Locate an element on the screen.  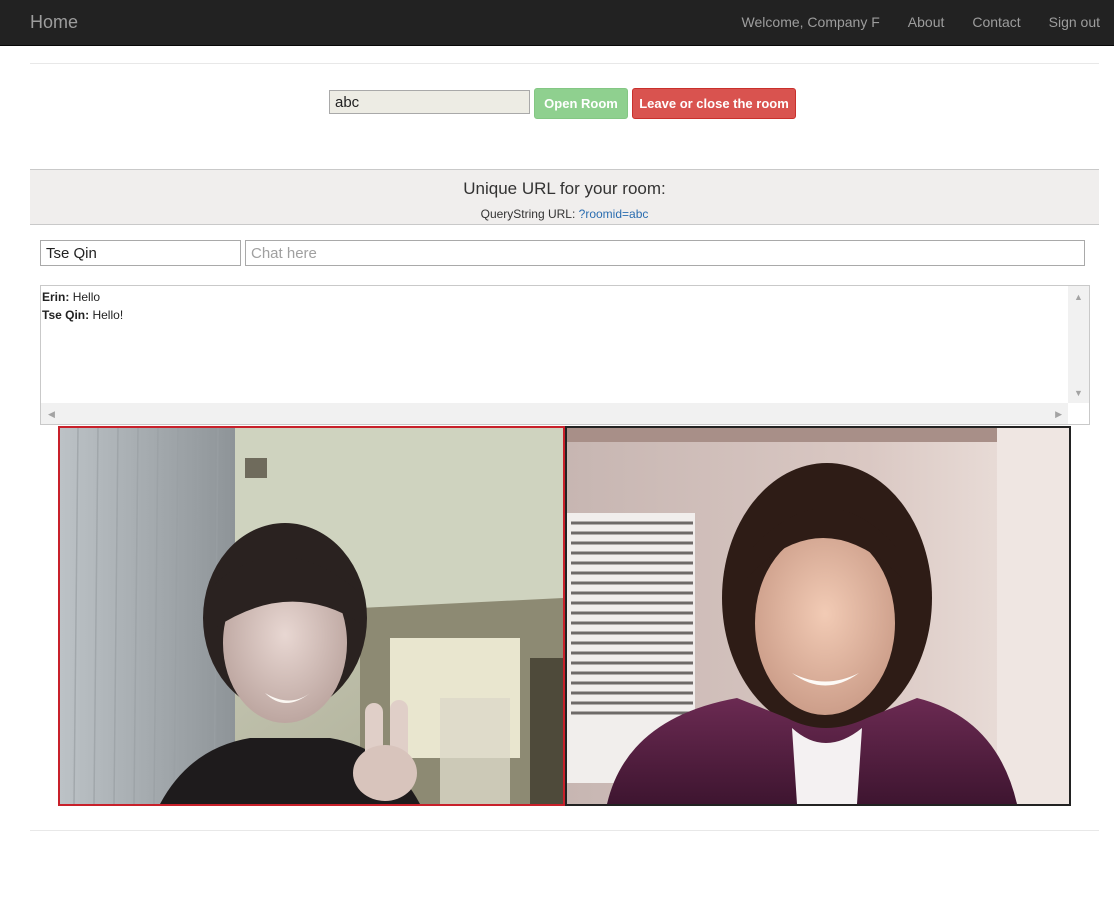
chat-log: Erin: Hello Tse Qin: Hello! ▲ ▼ ◀ ▶ is located at coordinates (565, 355).